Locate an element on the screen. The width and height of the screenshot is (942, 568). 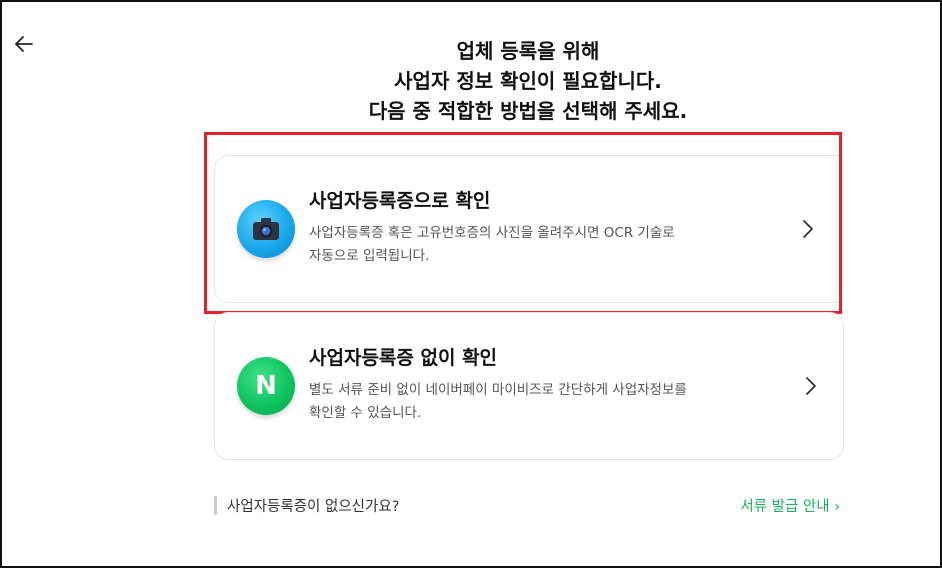
footer-divider is located at coordinates (215, 505).